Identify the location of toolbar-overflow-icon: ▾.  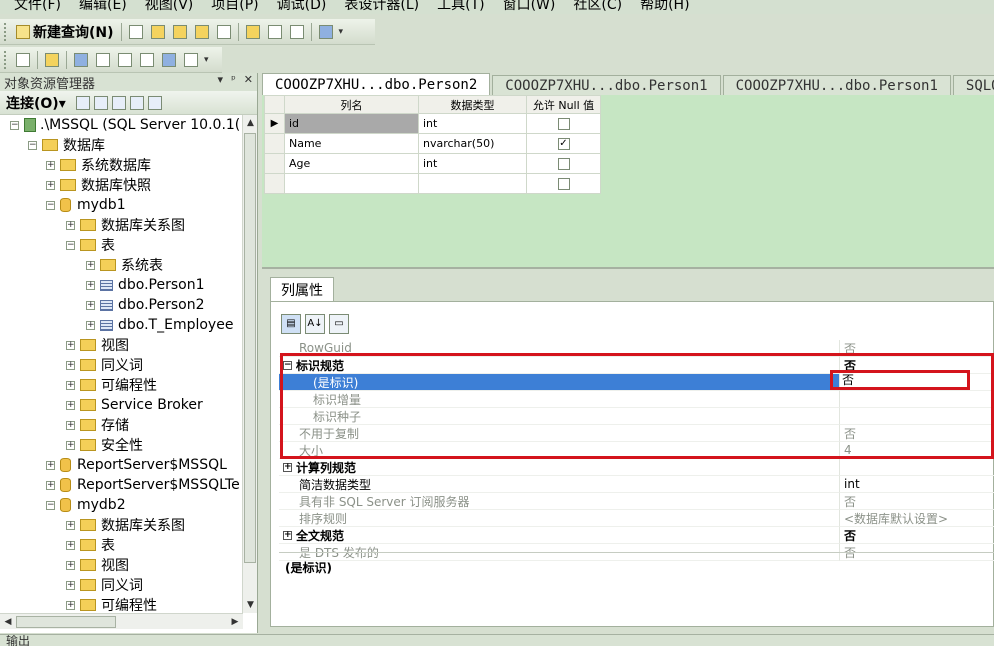
(206, 60).